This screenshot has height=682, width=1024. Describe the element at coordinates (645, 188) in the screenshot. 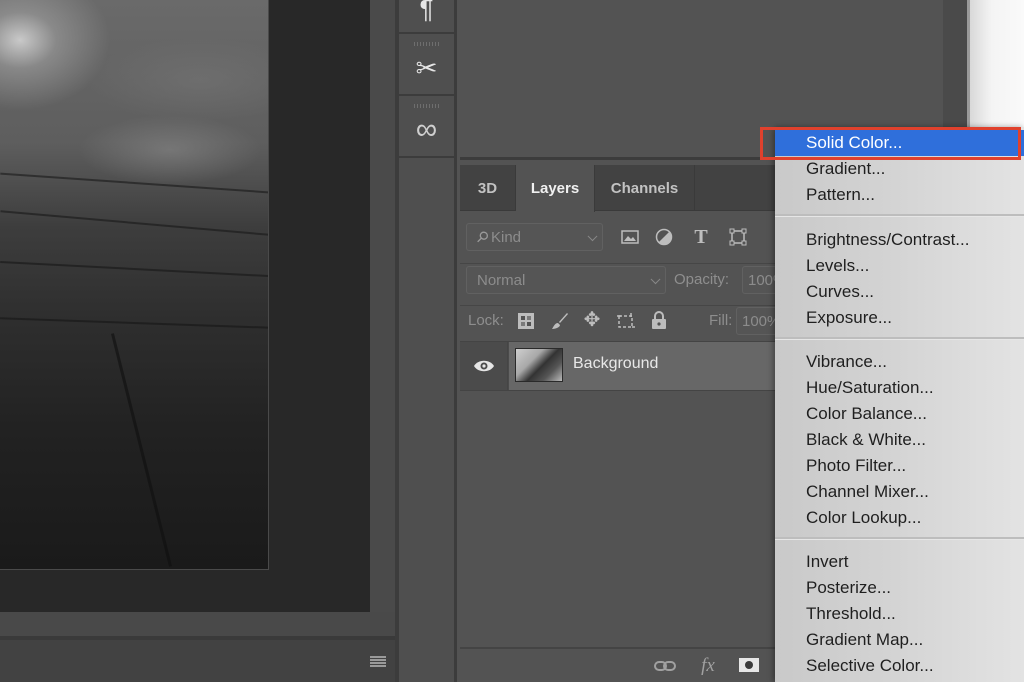

I see `tab-channels: Channels` at that location.